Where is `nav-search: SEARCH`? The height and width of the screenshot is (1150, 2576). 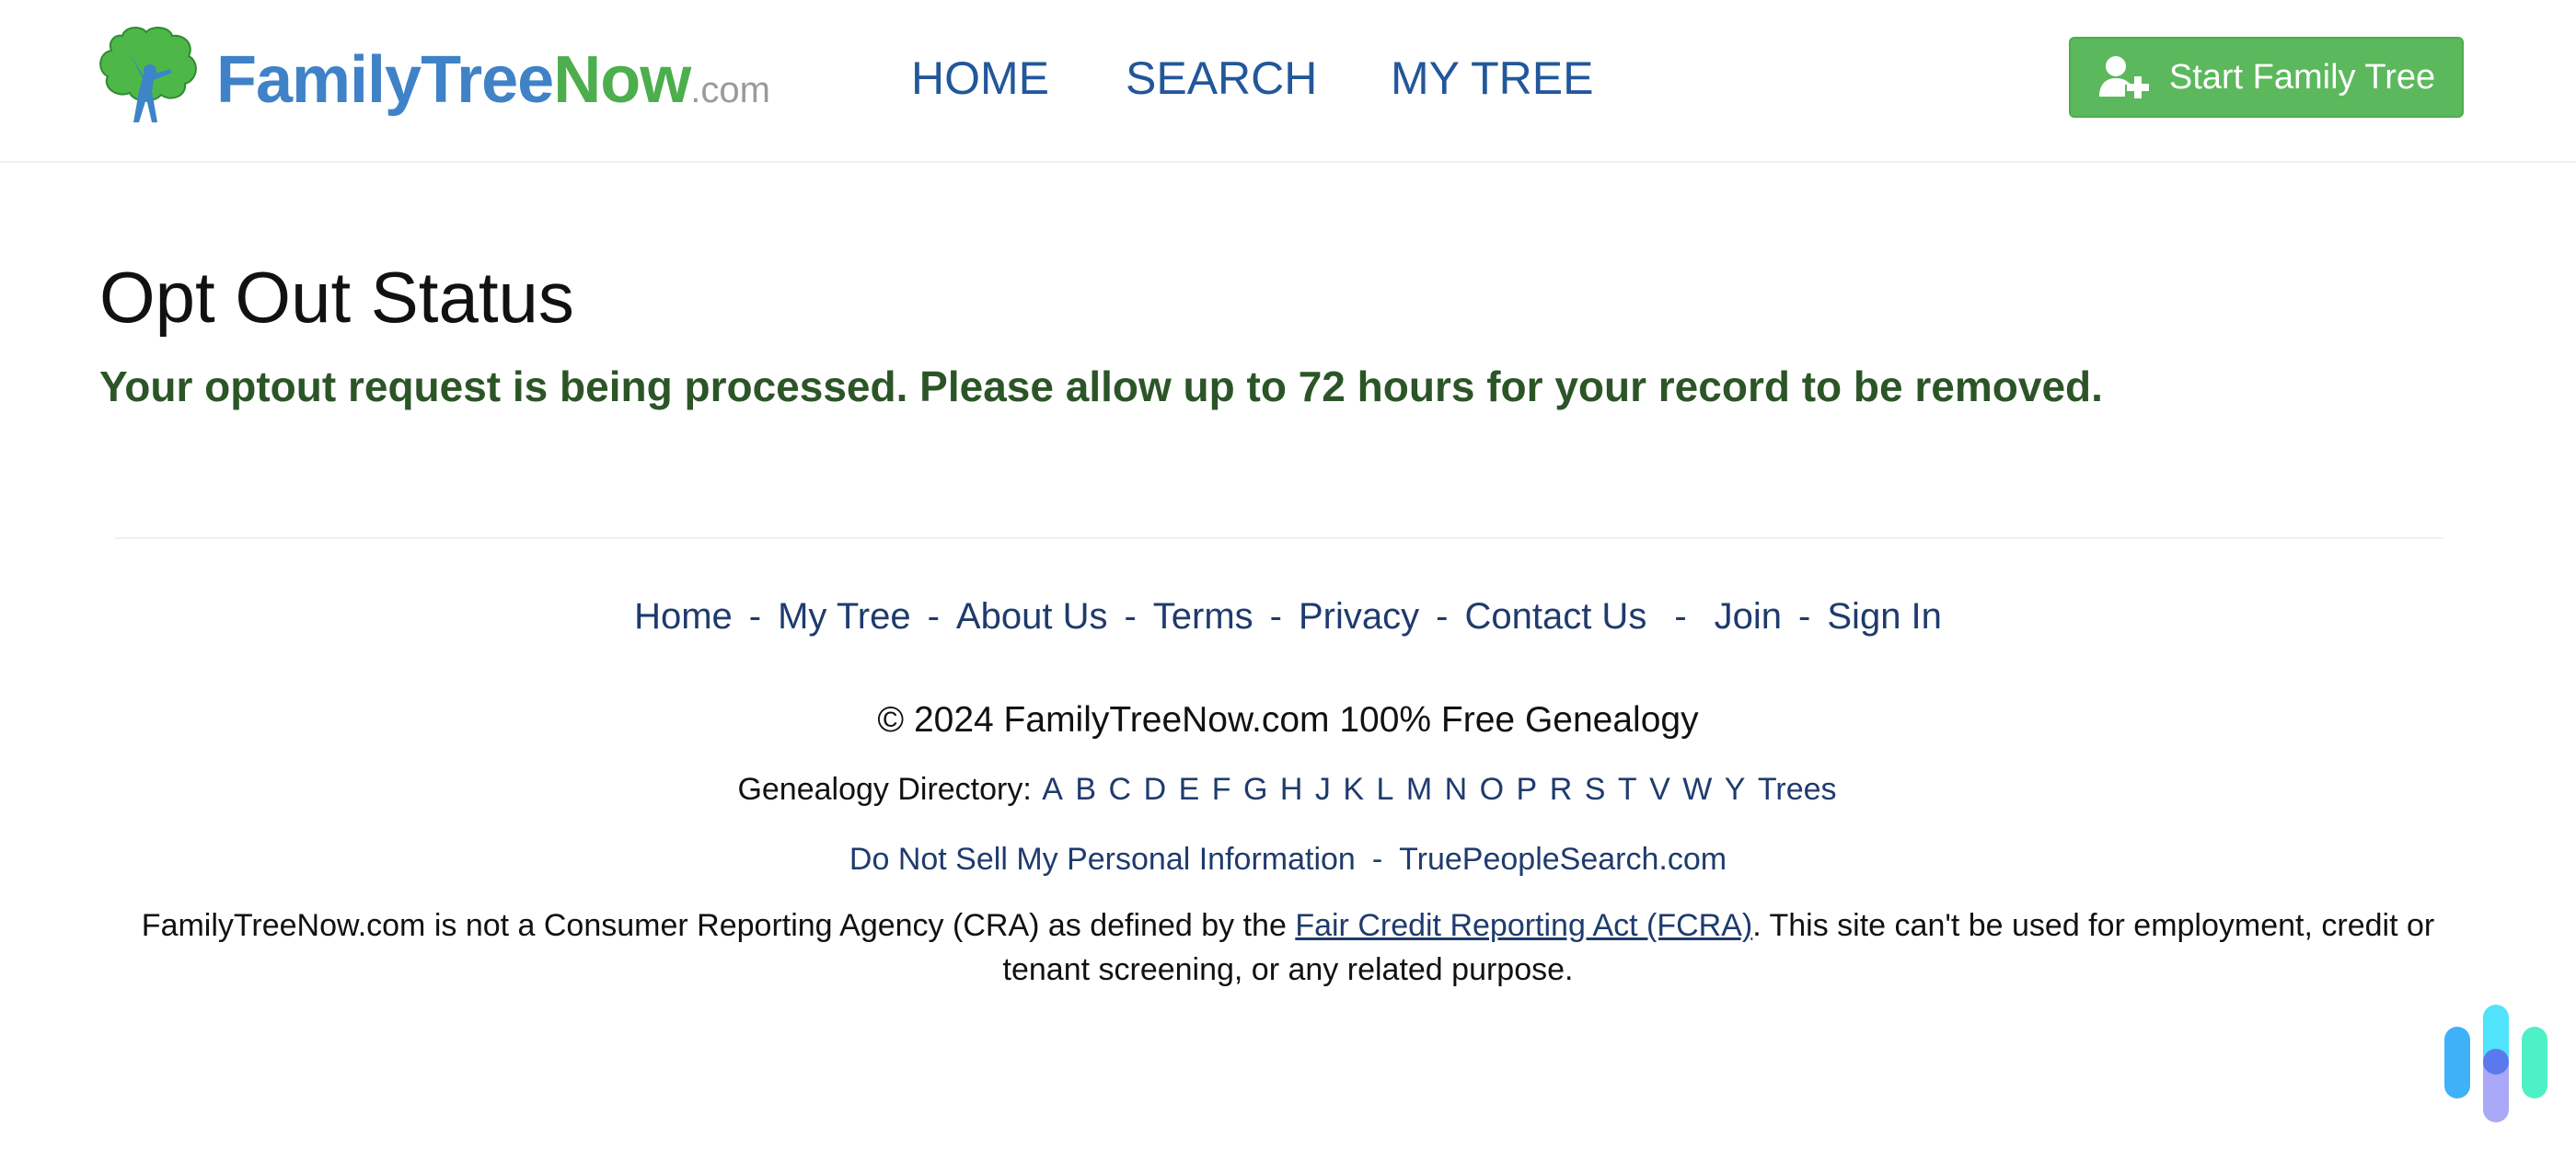 nav-search: SEARCH is located at coordinates (1221, 78).